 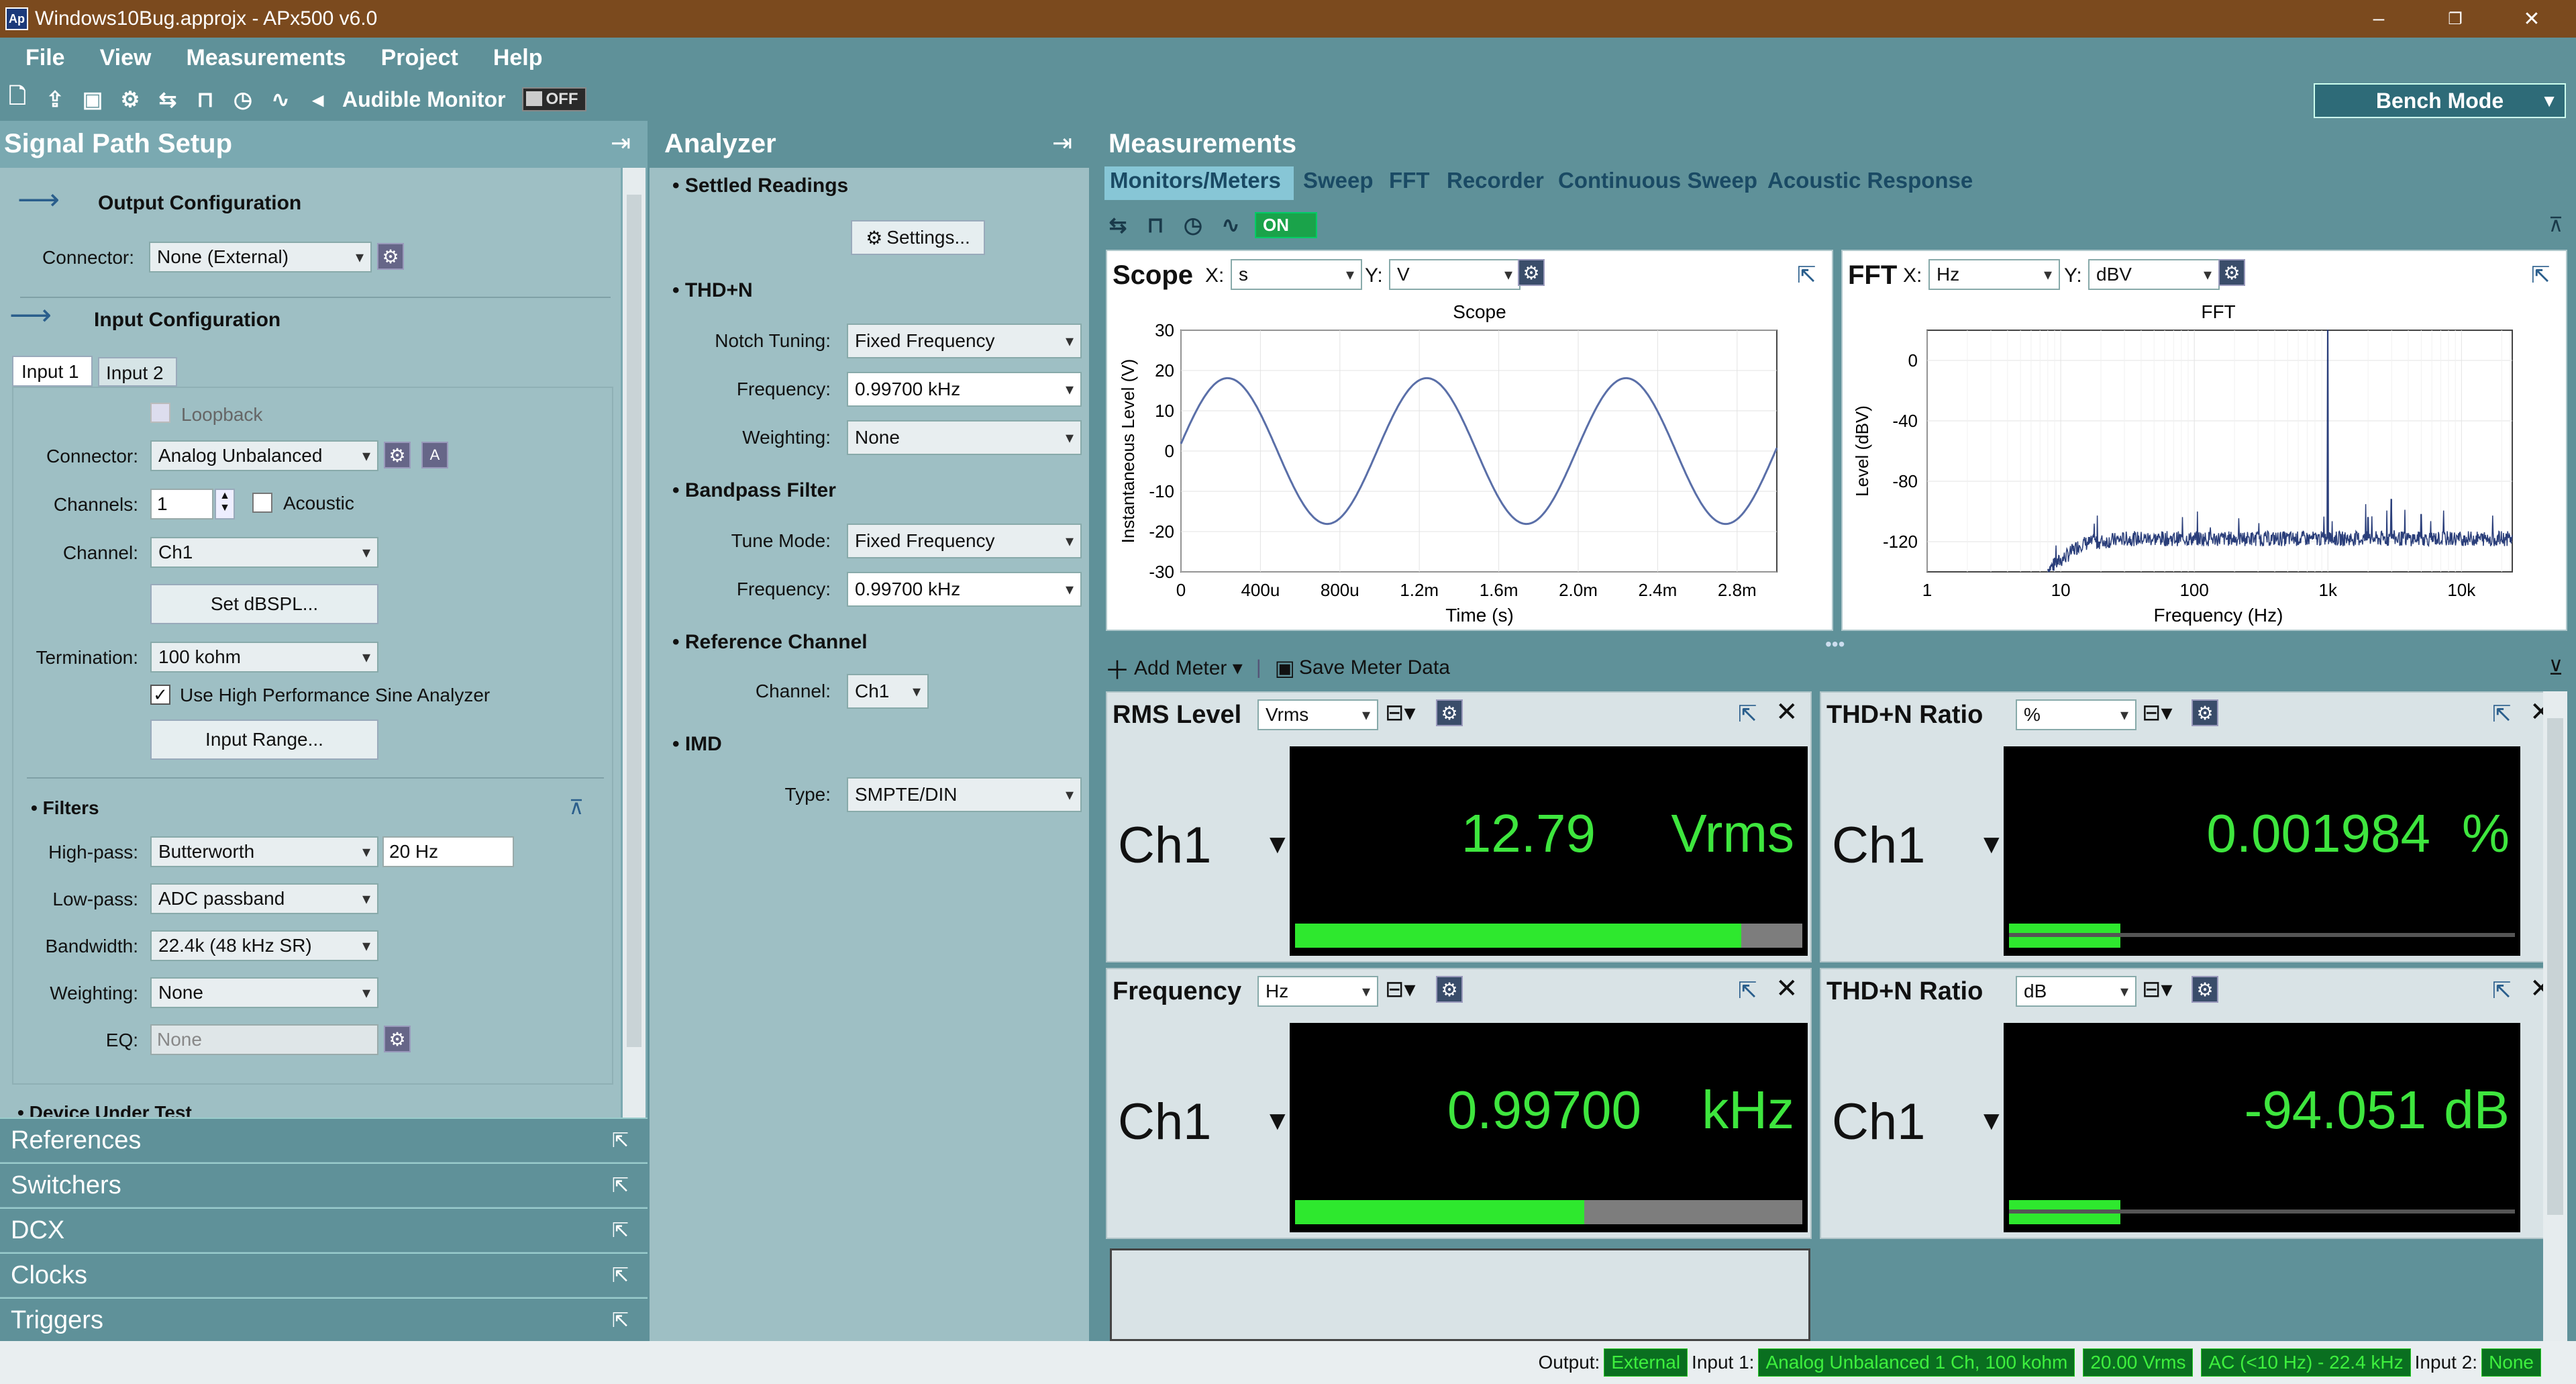 What do you see at coordinates (262, 503) in the screenshot?
I see `acoustic-checkbox` at bounding box center [262, 503].